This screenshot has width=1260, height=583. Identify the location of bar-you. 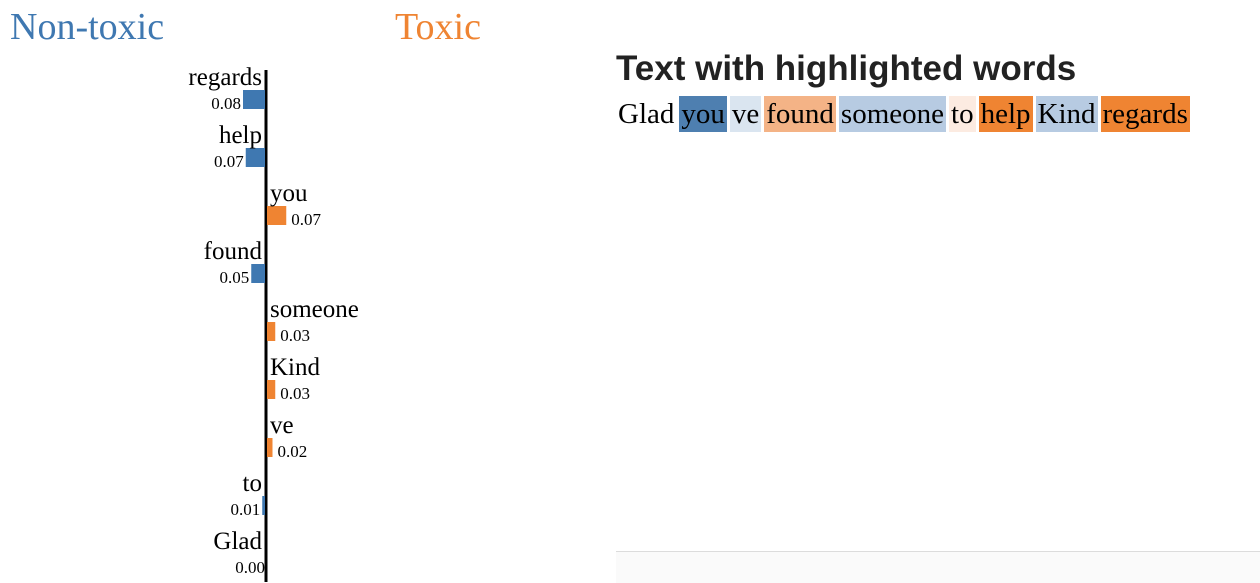
(277, 215).